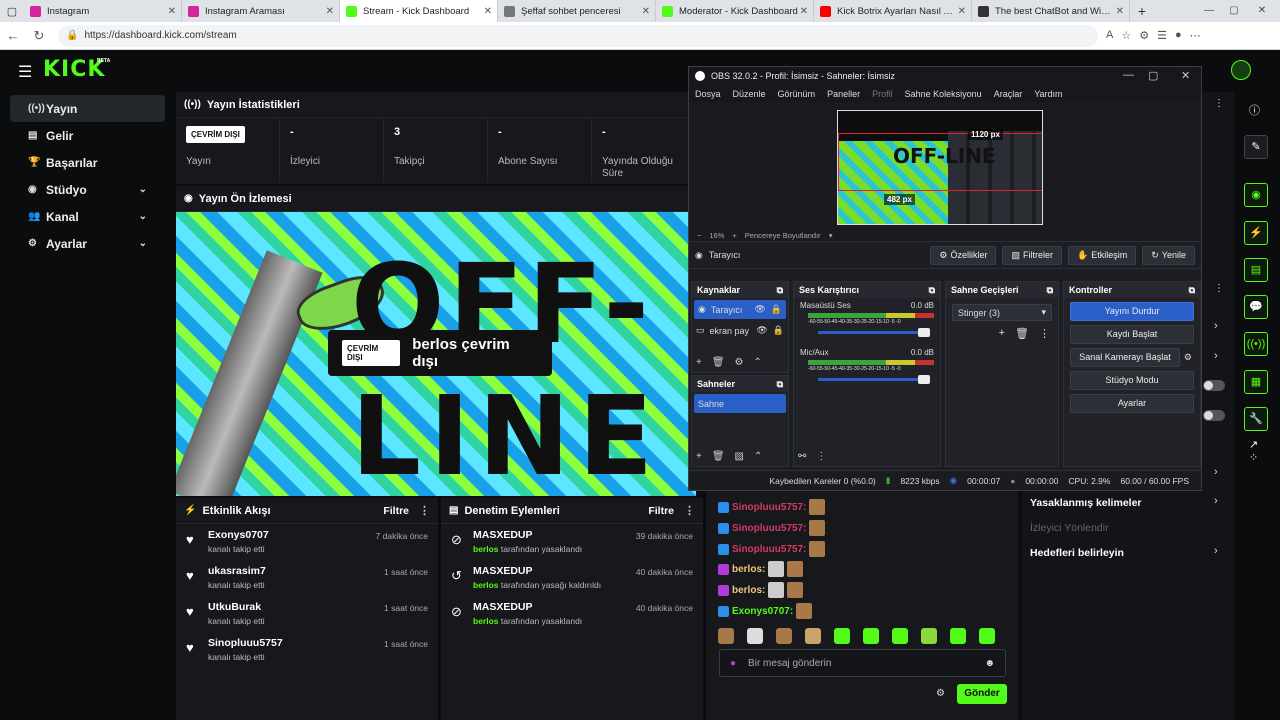 This screenshot has height=720, width=1280. Describe the element at coordinates (103, 11) in the screenshot. I see `browser-tab: Instagram ✕` at that location.